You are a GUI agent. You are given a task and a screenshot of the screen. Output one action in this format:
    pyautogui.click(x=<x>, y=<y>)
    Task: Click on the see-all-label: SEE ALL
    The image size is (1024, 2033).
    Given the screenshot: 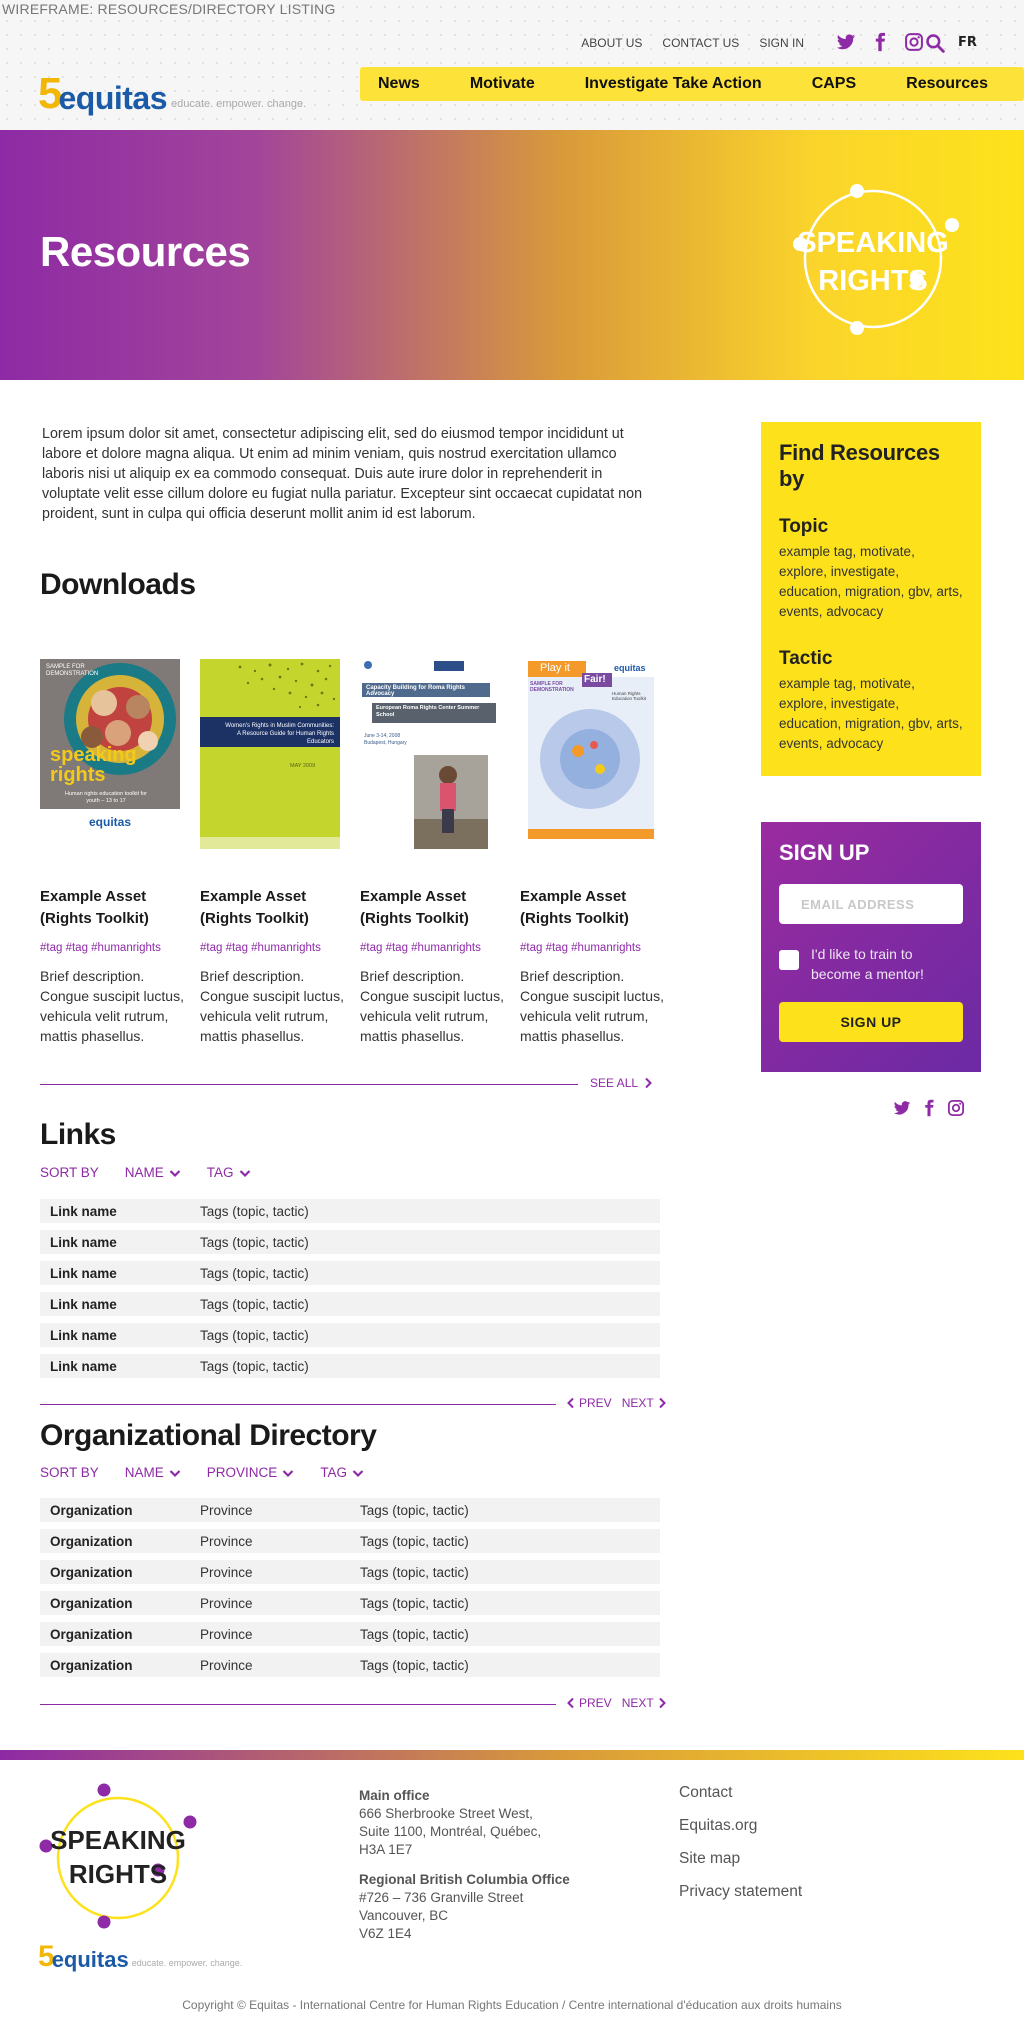 What is the action you would take?
    pyautogui.click(x=614, y=1083)
    